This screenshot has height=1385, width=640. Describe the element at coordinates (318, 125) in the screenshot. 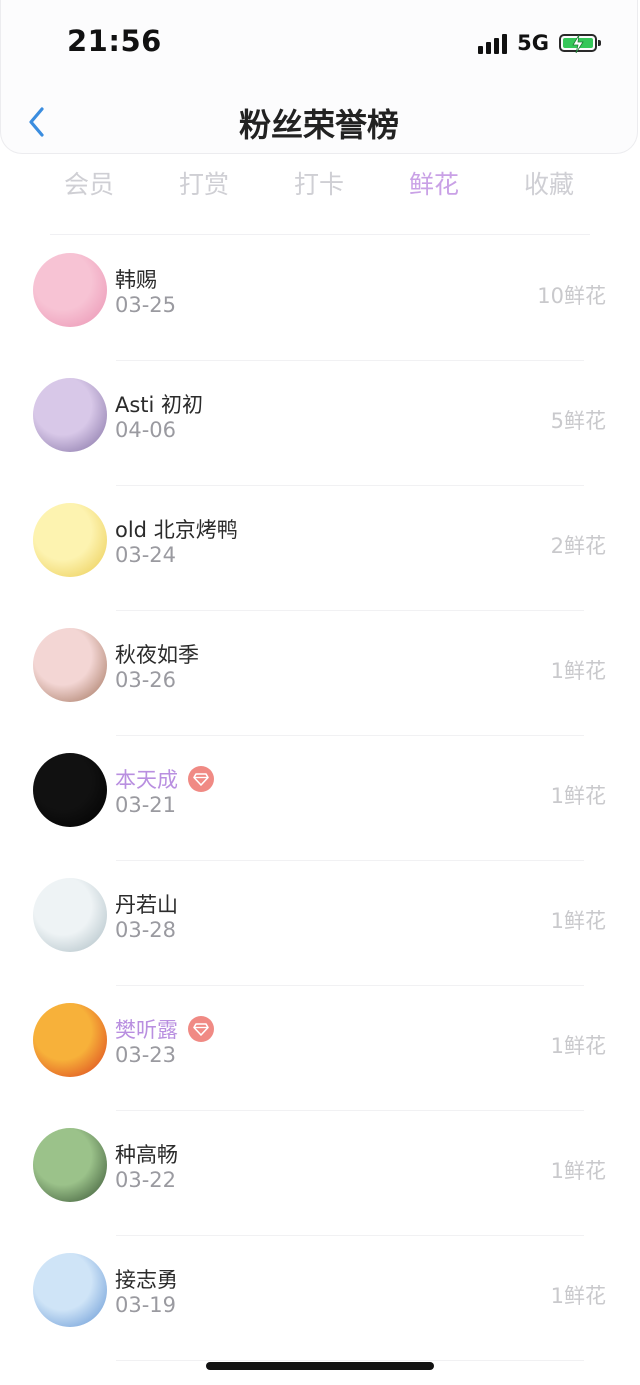

I see `page-title: 粉丝荣誉榜` at that location.